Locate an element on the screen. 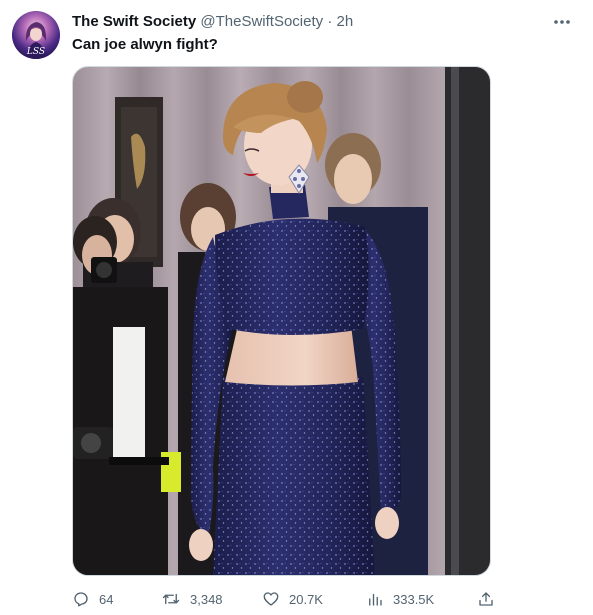  more-options-button is located at coordinates (562, 22).